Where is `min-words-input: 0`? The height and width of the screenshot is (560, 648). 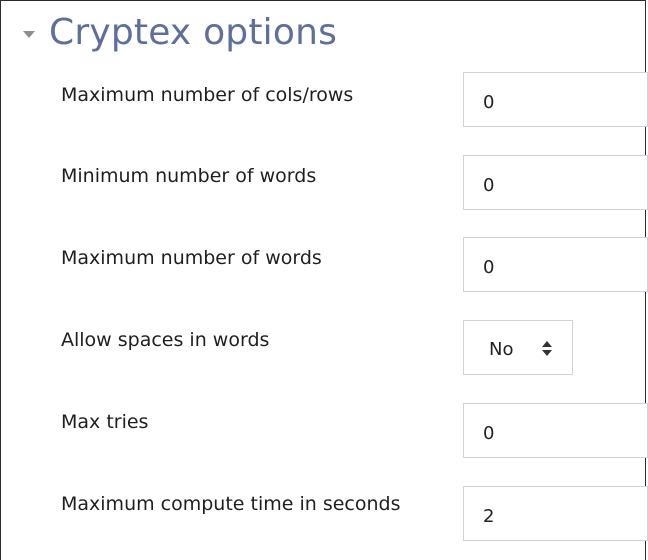
min-words-input: 0 is located at coordinates (555, 182).